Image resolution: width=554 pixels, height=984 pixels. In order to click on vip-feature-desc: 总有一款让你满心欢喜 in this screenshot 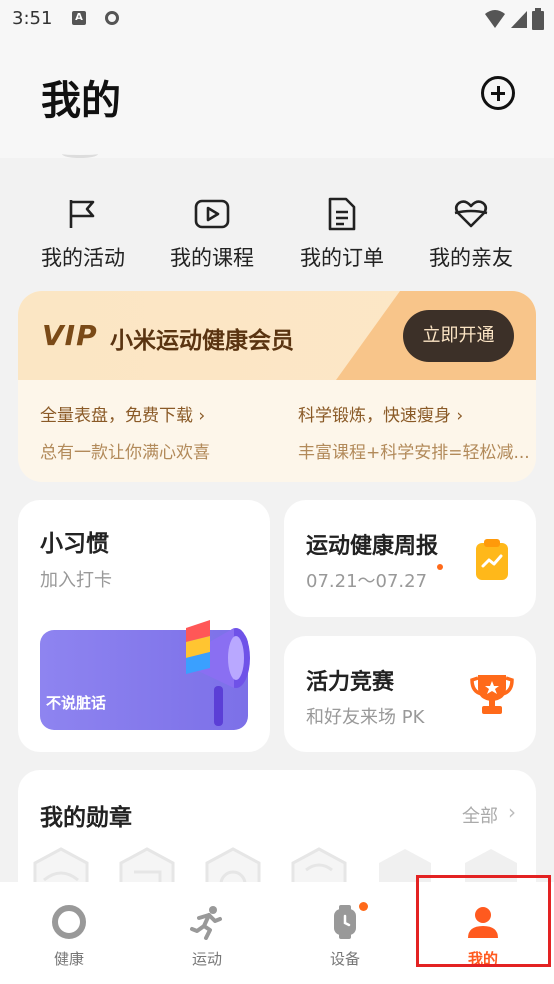, I will do `click(125, 453)`.